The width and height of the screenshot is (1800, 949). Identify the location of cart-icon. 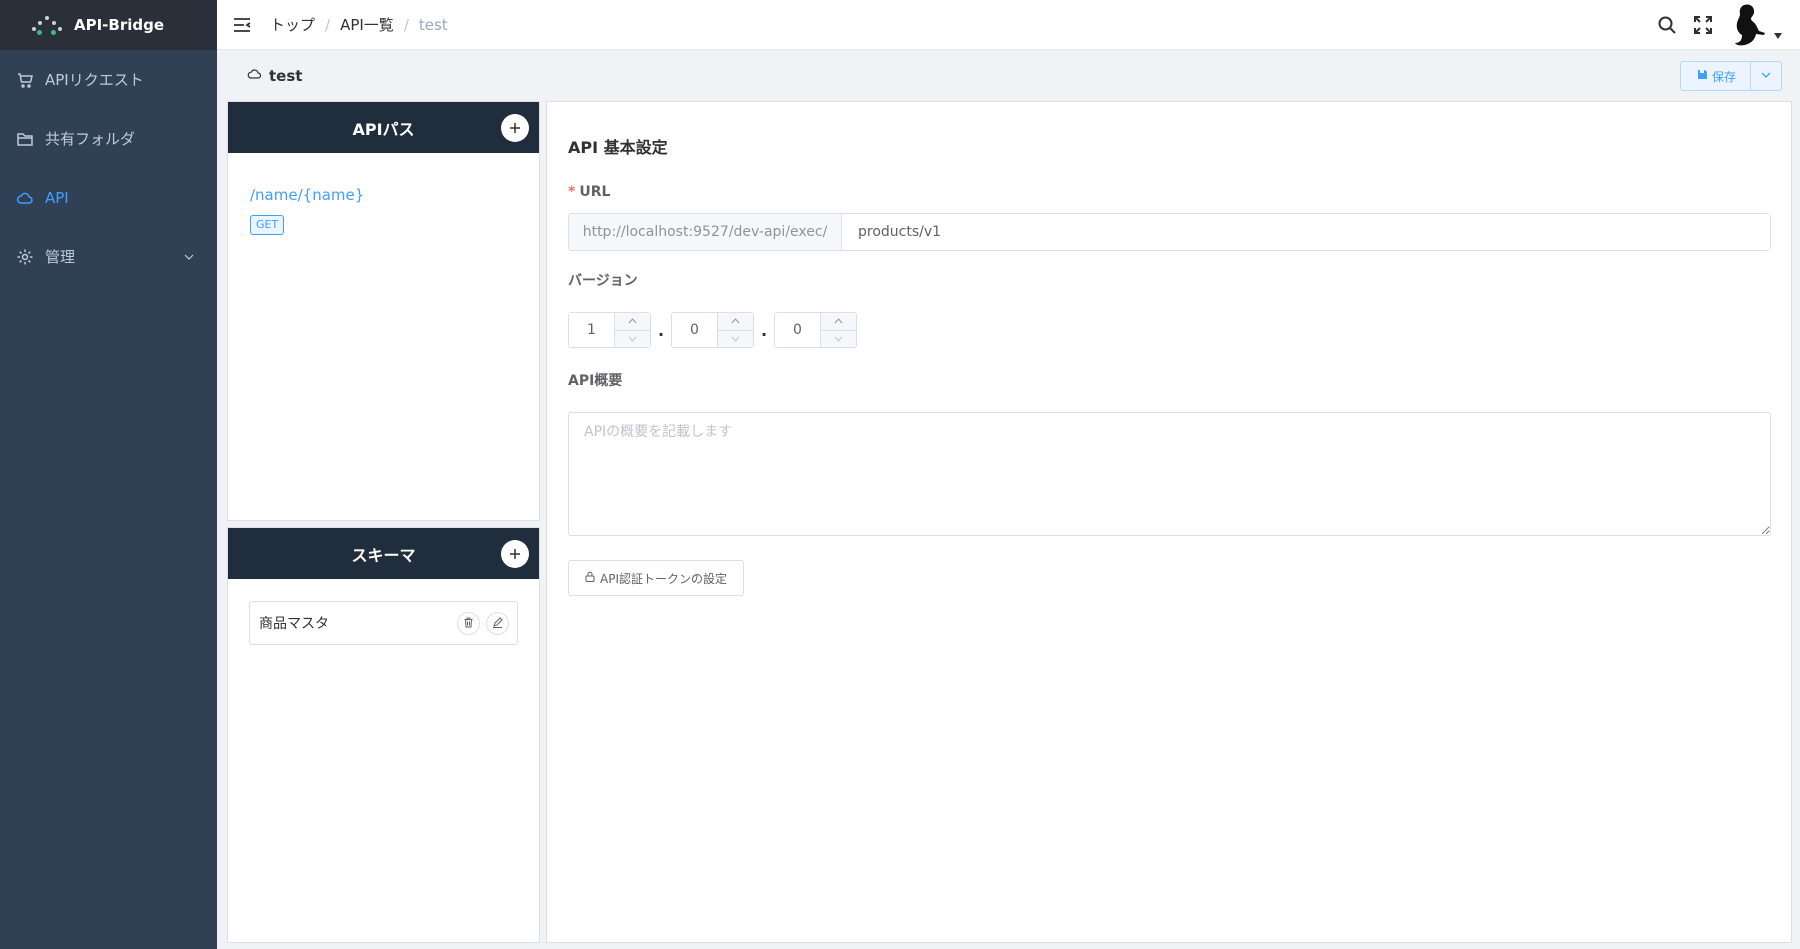
(25, 80).